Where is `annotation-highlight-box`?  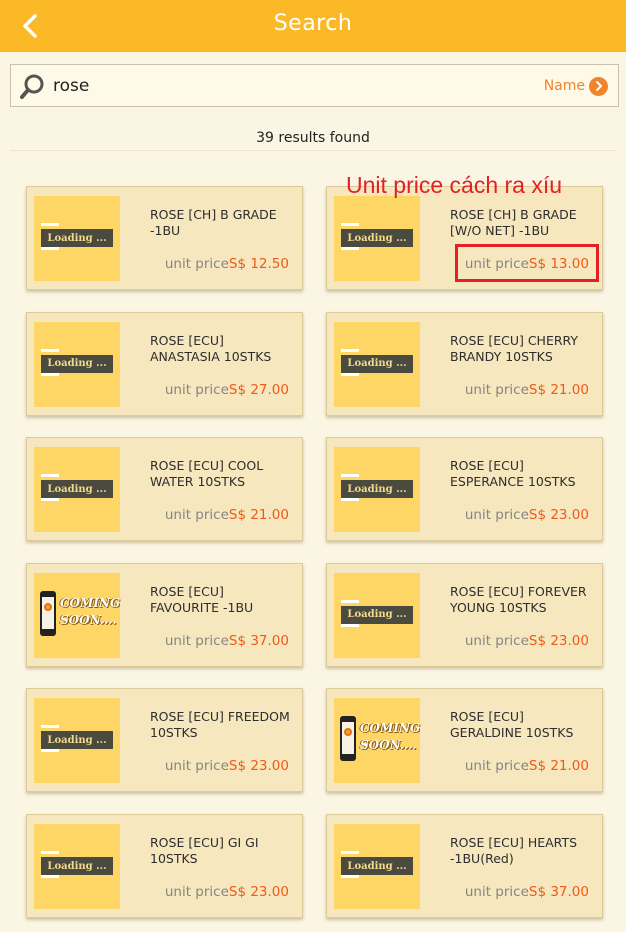
annotation-highlight-box is located at coordinates (527, 263).